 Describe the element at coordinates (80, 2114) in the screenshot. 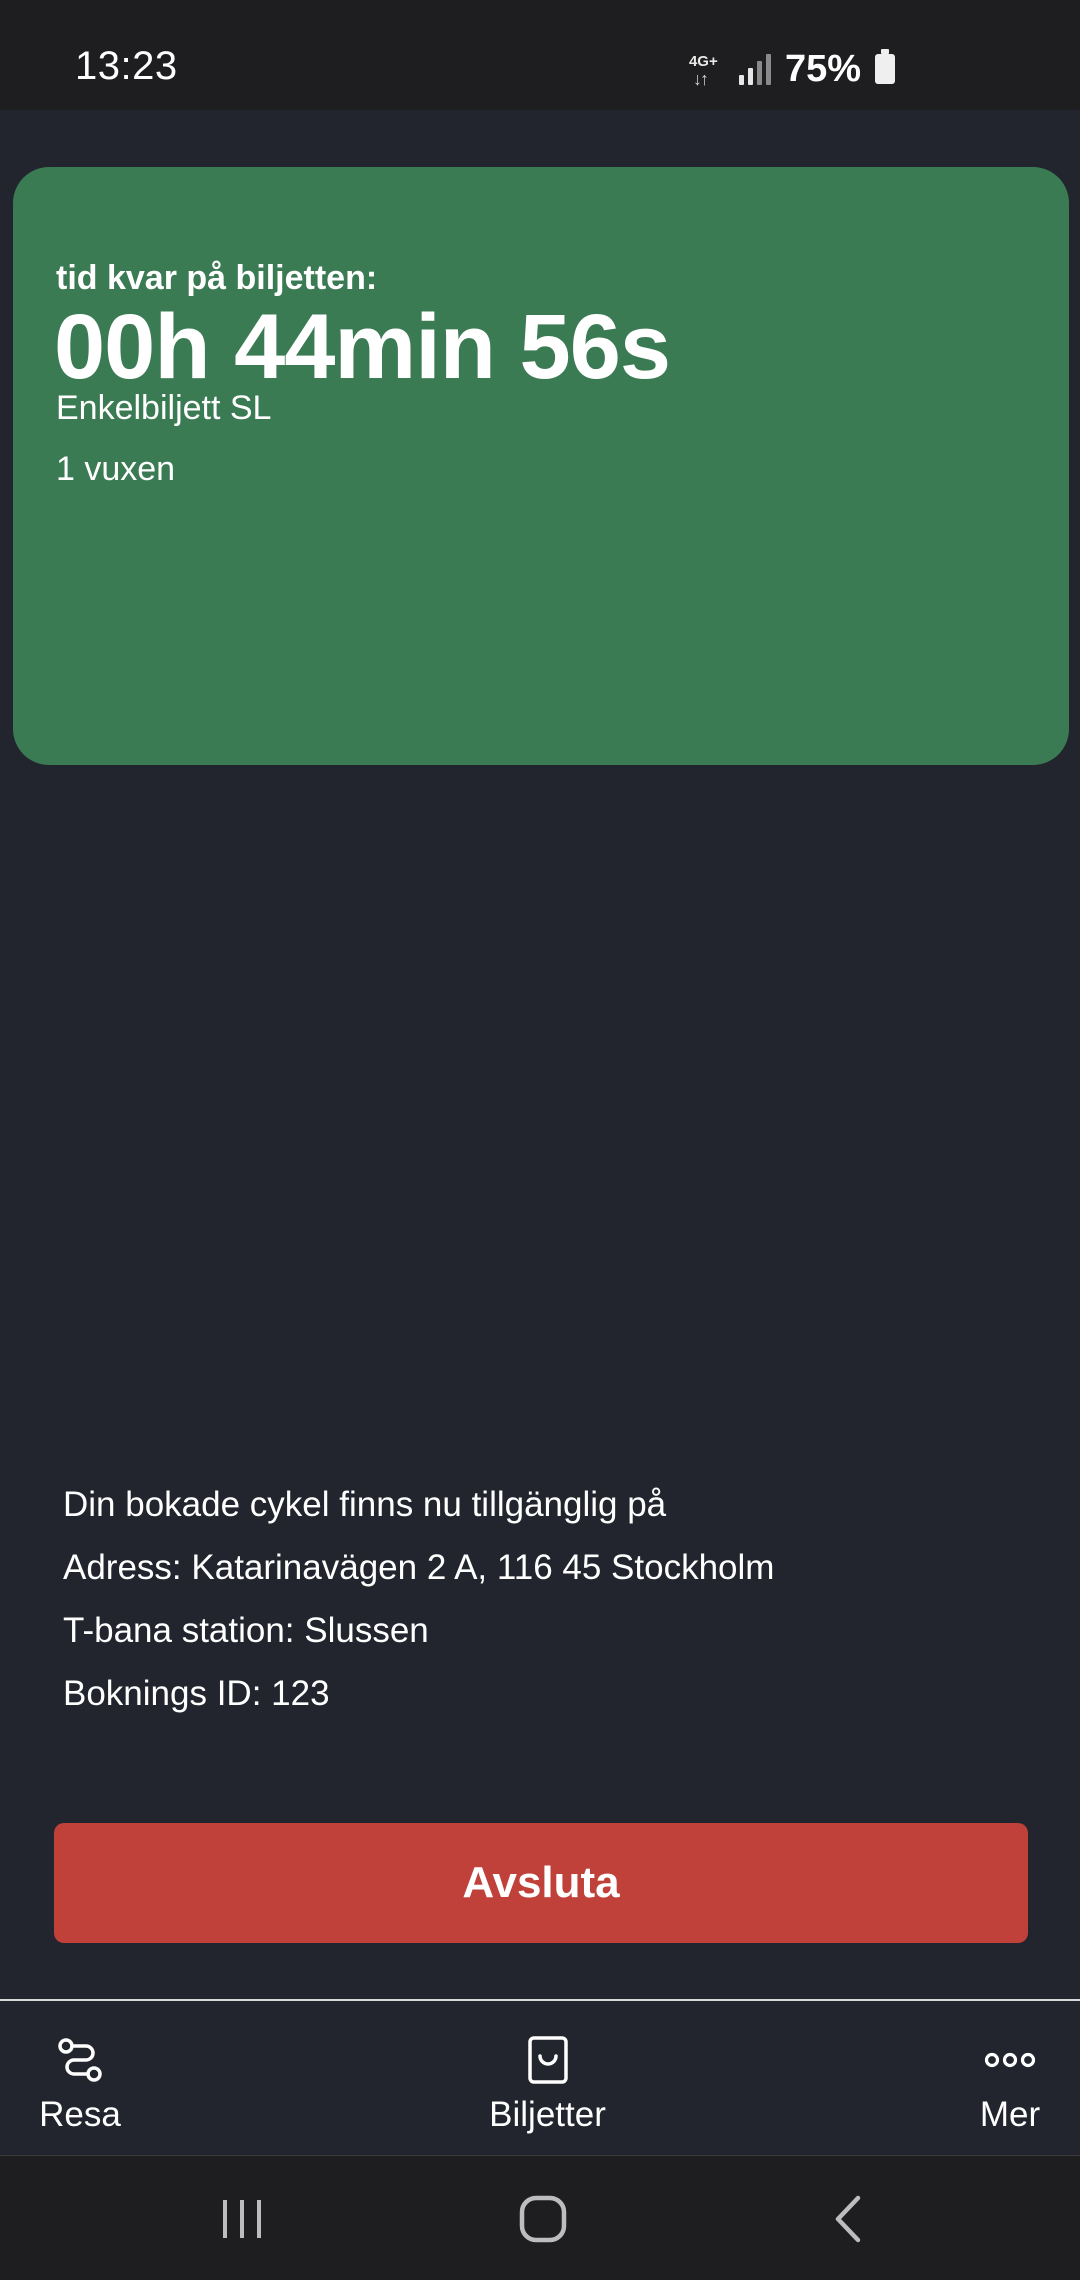

I see `tab-resa-label: Resa` at that location.